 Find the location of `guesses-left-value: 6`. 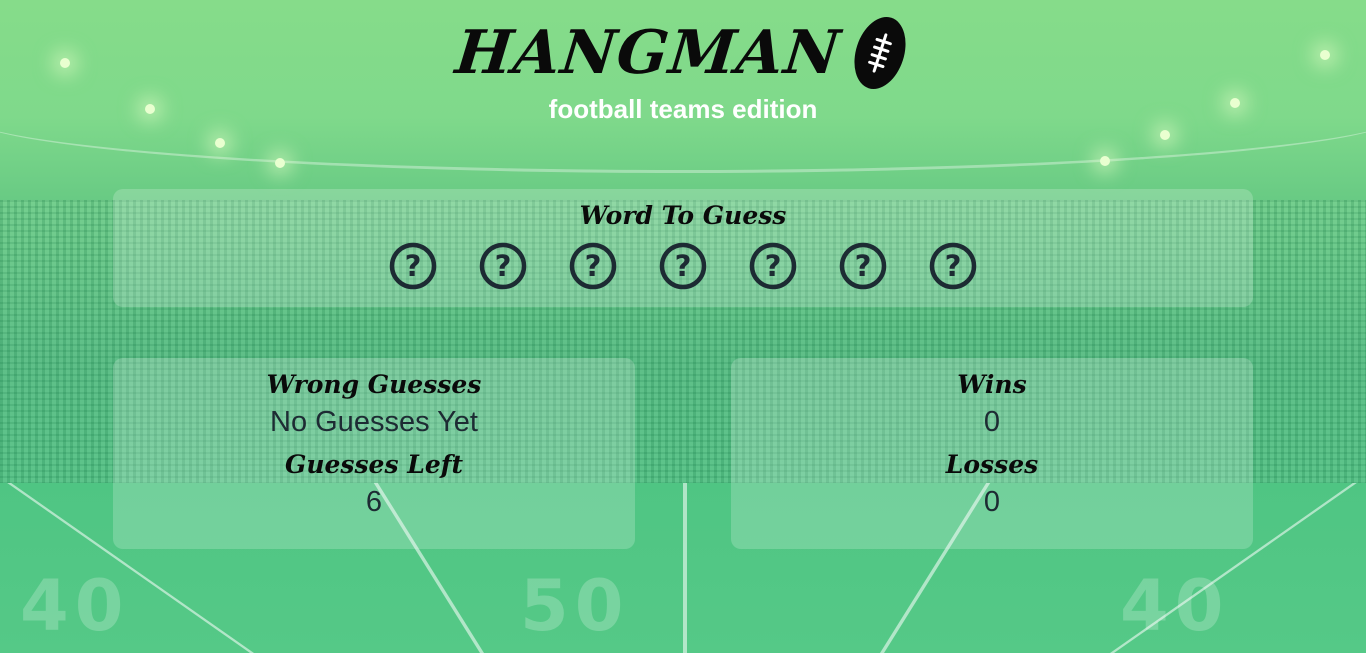

guesses-left-value: 6 is located at coordinates (374, 502).